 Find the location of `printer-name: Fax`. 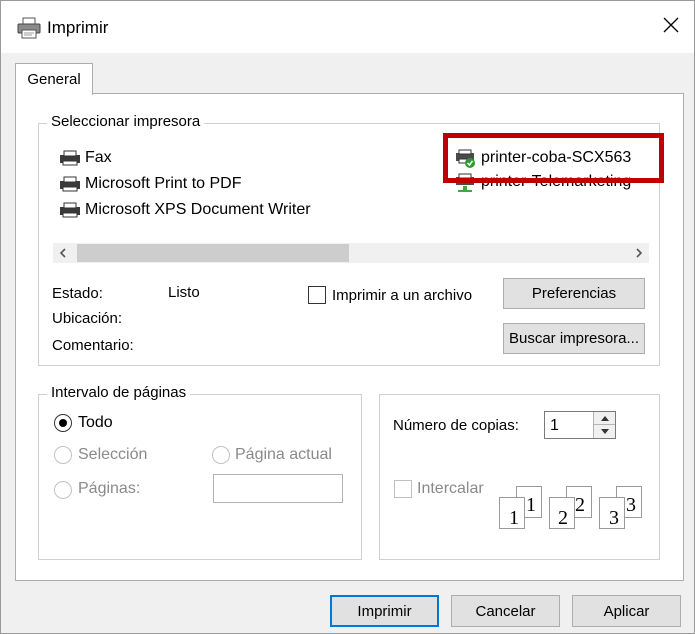

printer-name: Fax is located at coordinates (98, 157).